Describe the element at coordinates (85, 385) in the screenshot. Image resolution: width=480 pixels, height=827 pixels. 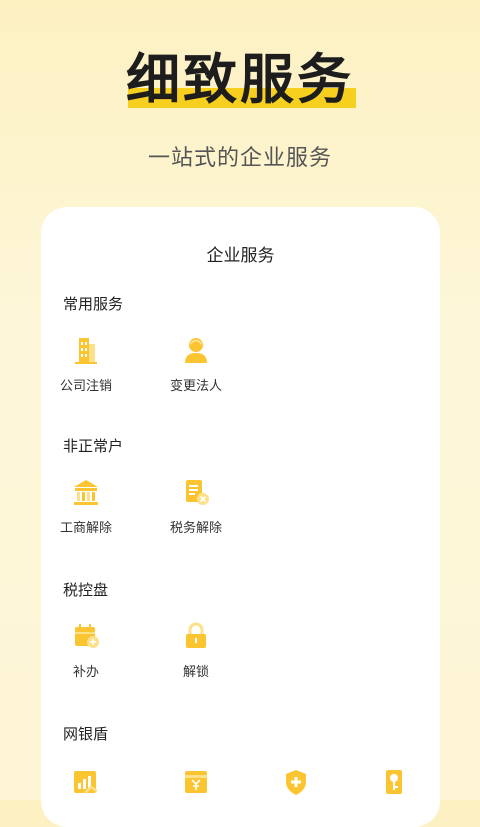
I see `service-item-label: 公司注销` at that location.